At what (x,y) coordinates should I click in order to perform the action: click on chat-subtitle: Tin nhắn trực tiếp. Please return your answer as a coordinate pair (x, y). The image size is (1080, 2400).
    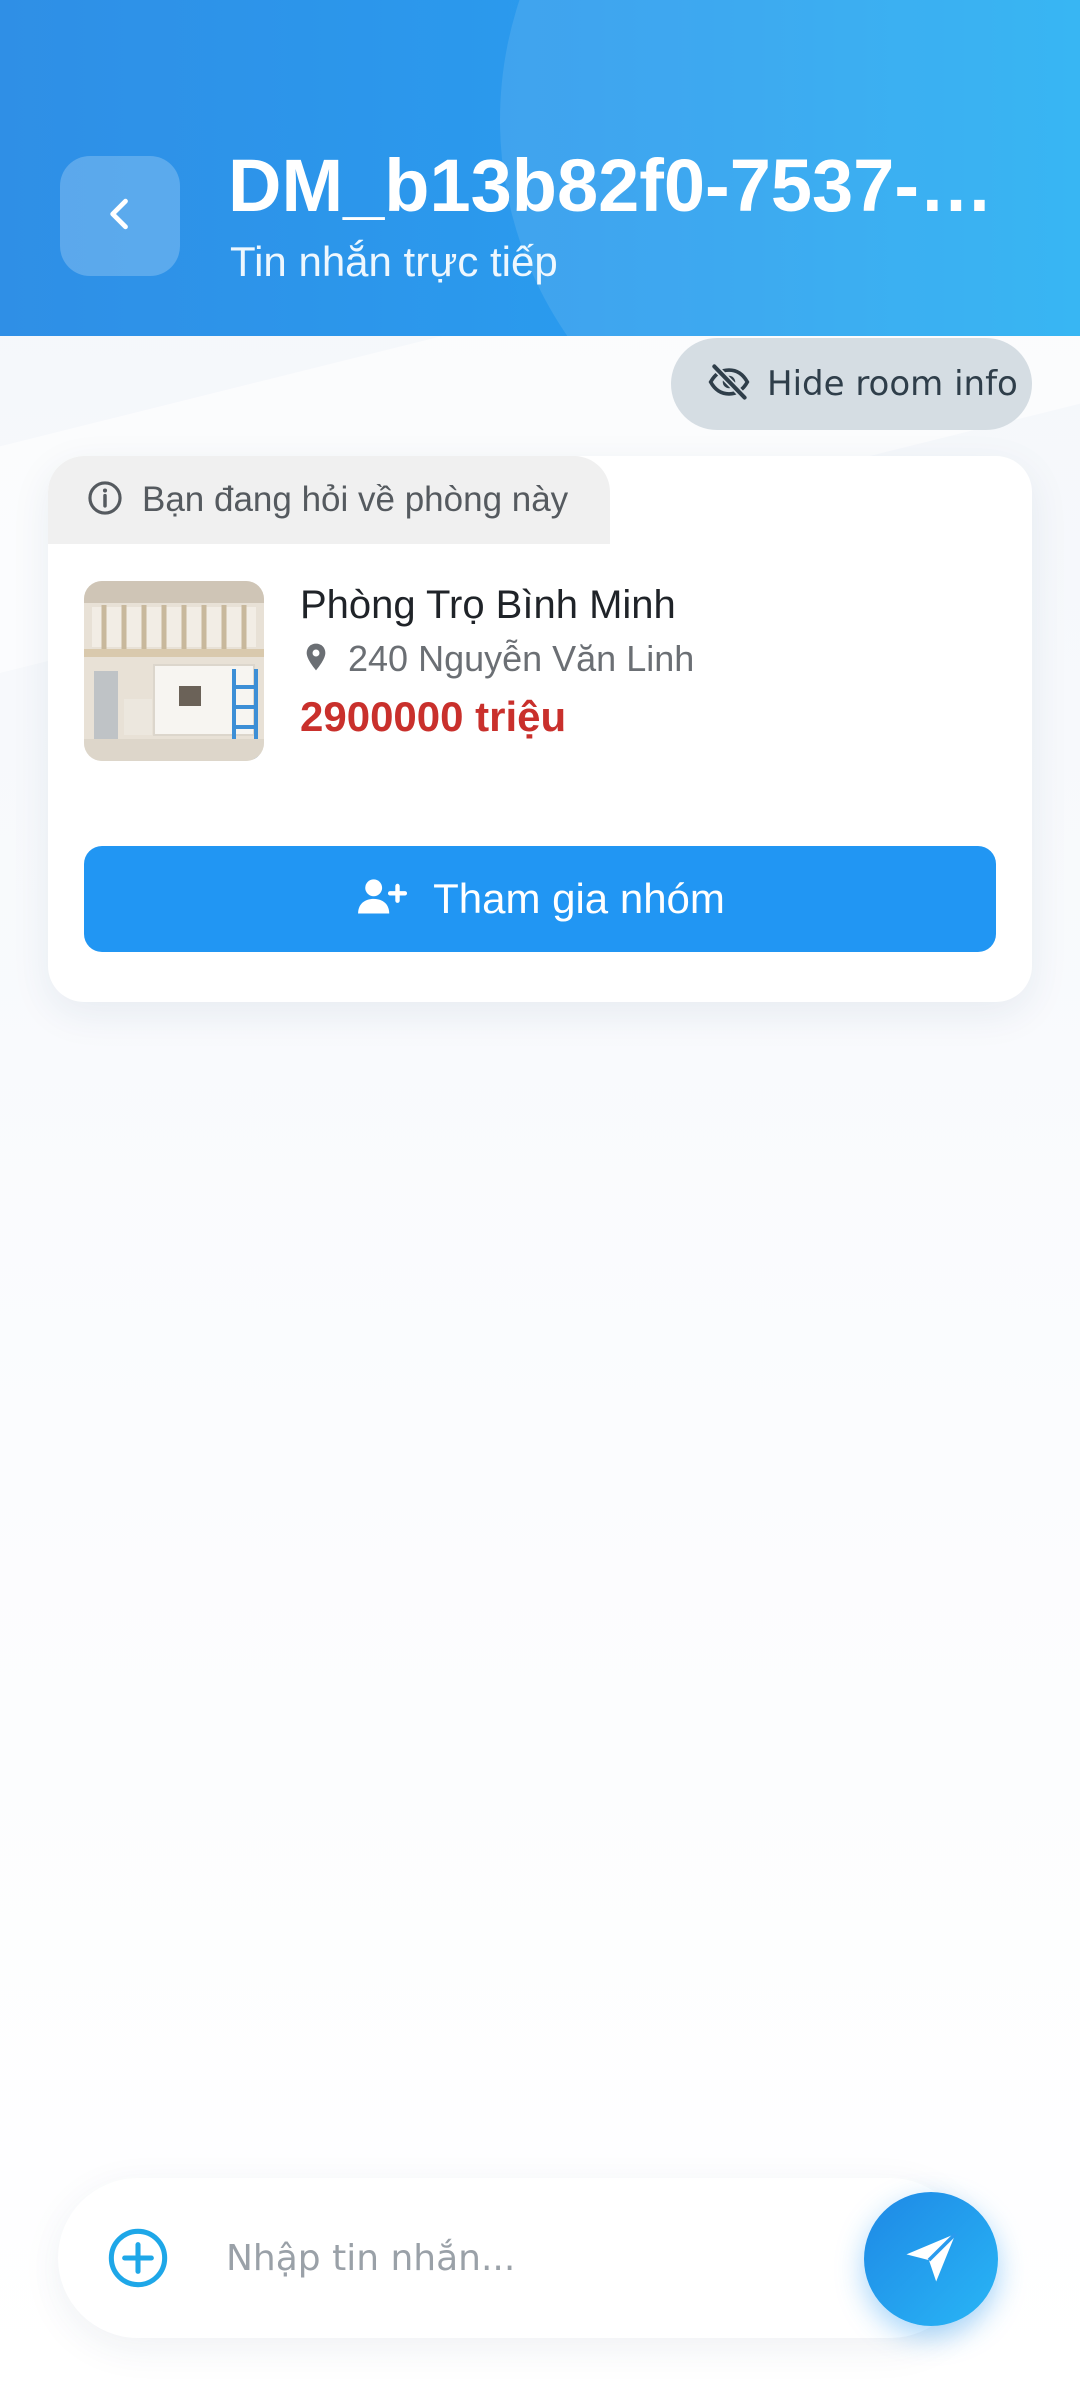
    Looking at the image, I should click on (394, 261).